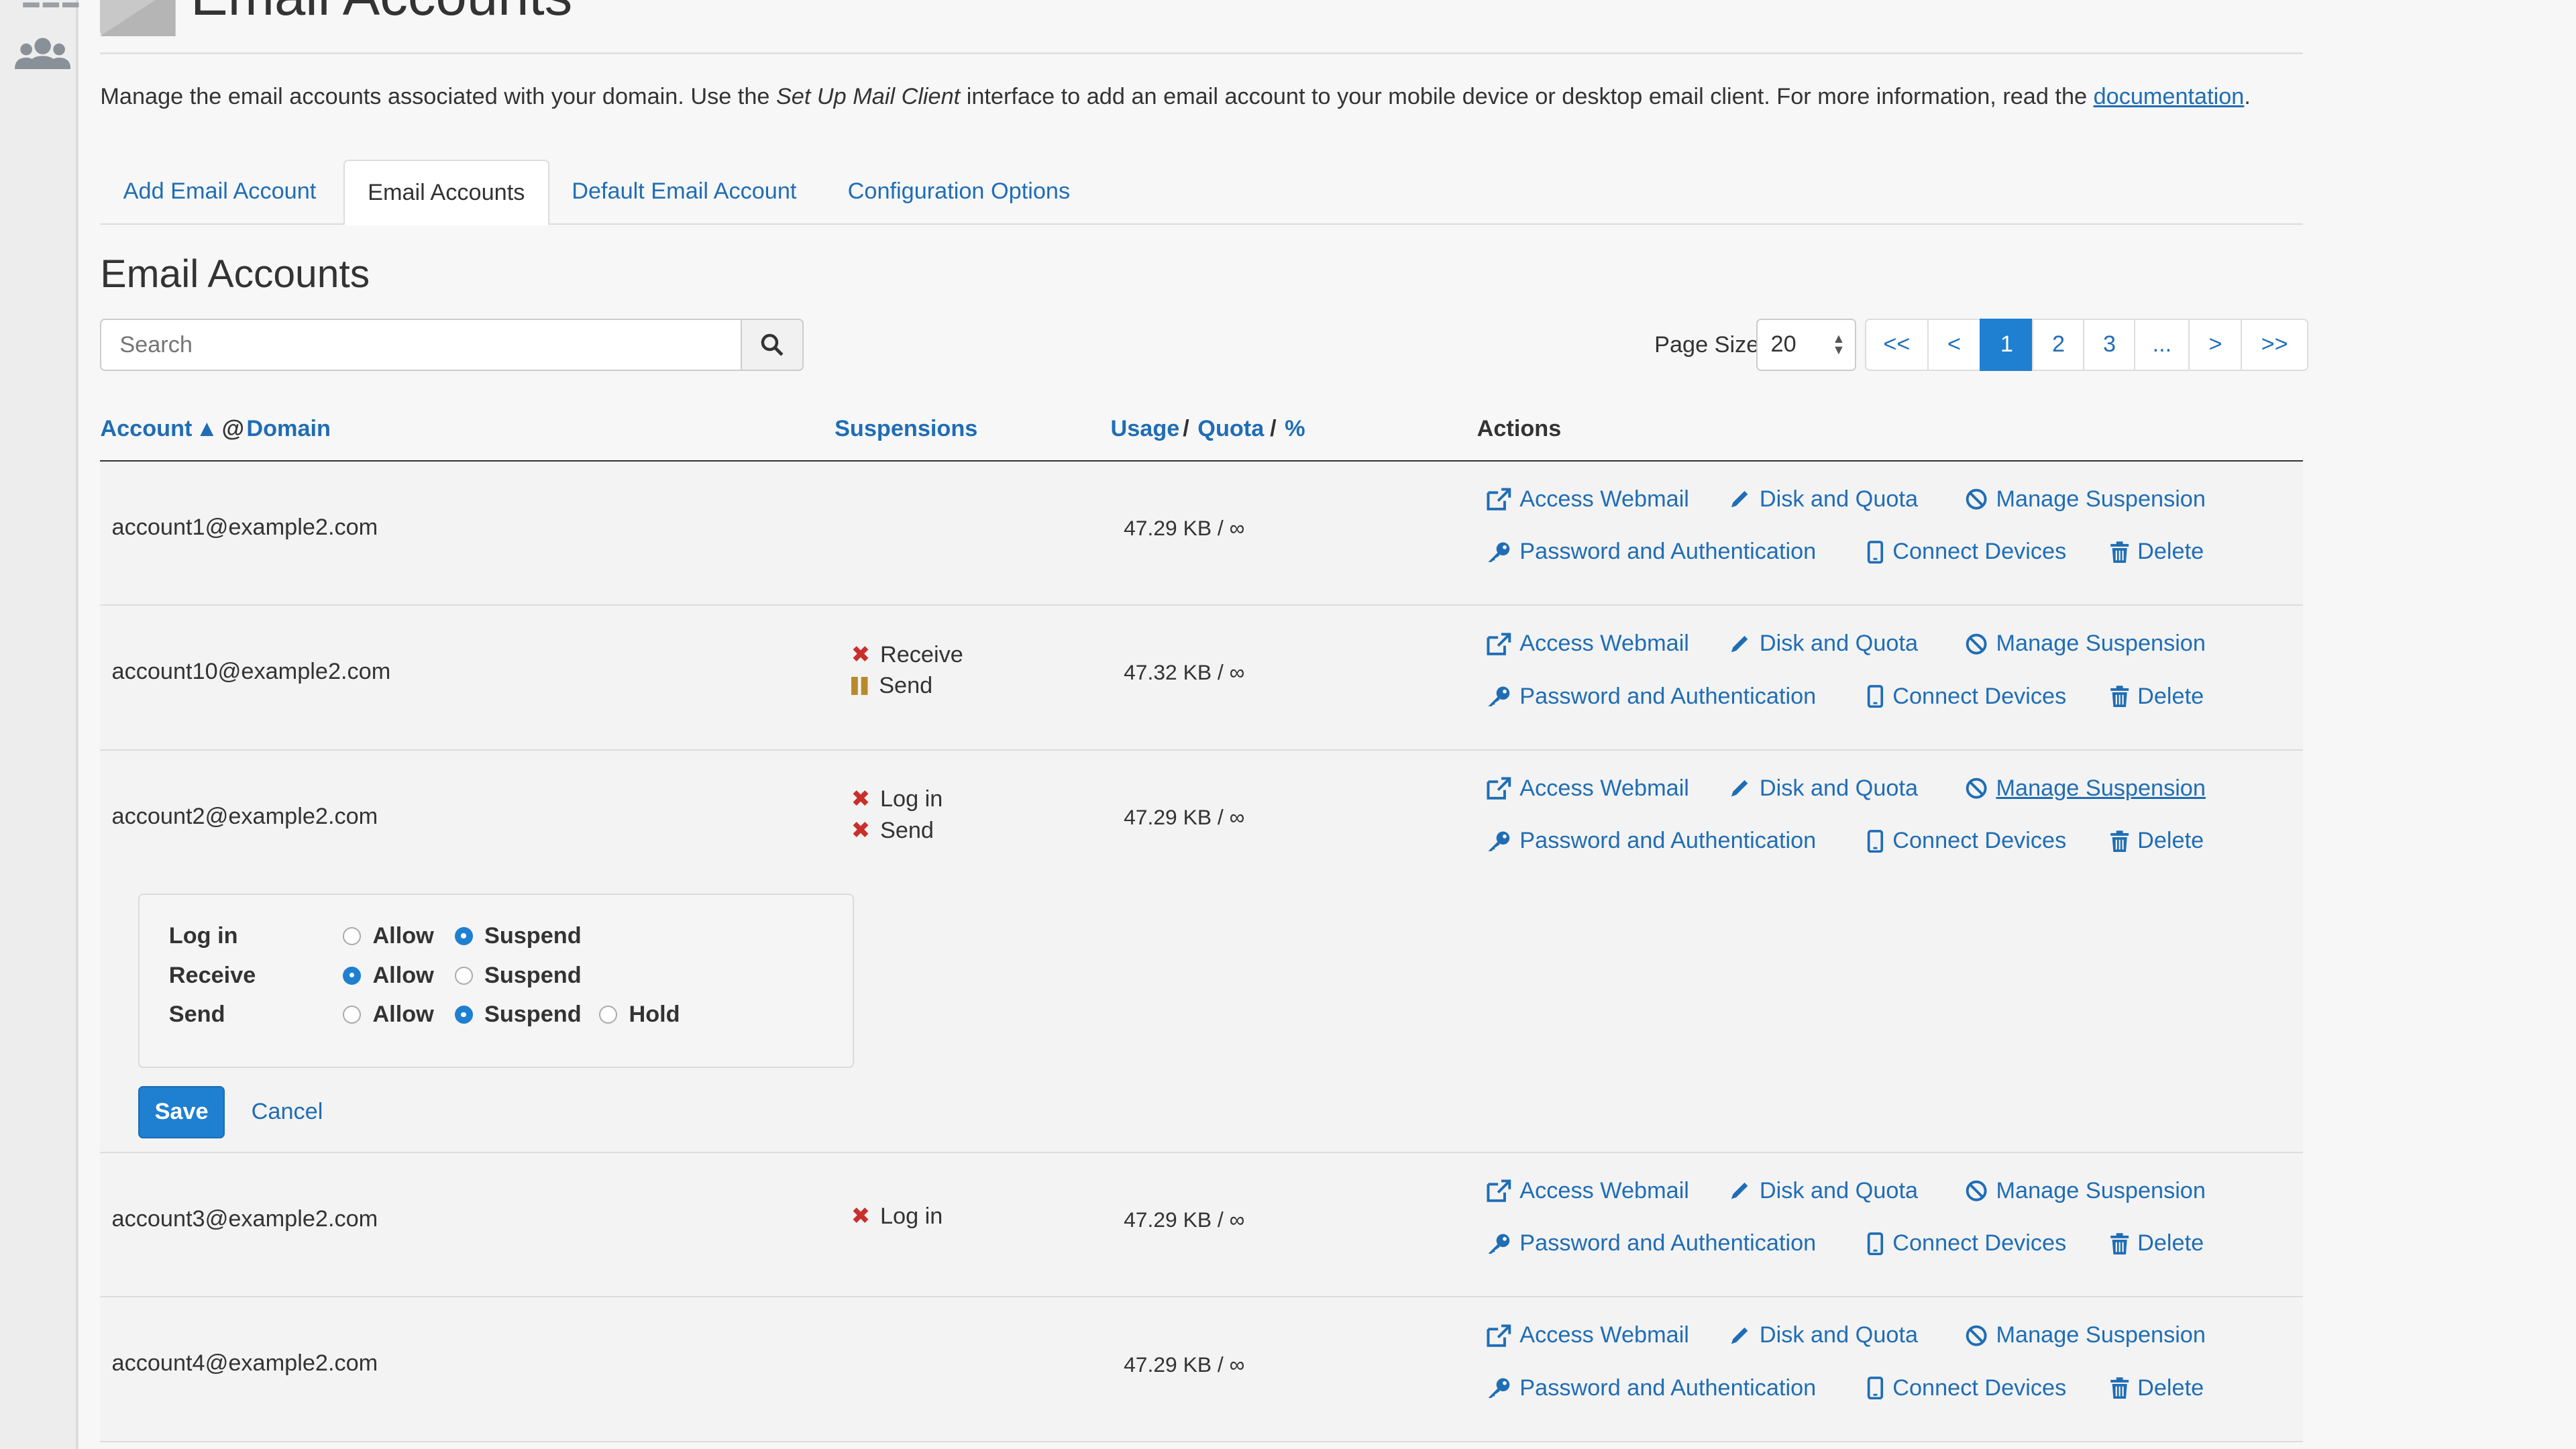 The width and height of the screenshot is (2576, 1449). I want to click on menu-icon: ▬▬▬, so click(50, 5).